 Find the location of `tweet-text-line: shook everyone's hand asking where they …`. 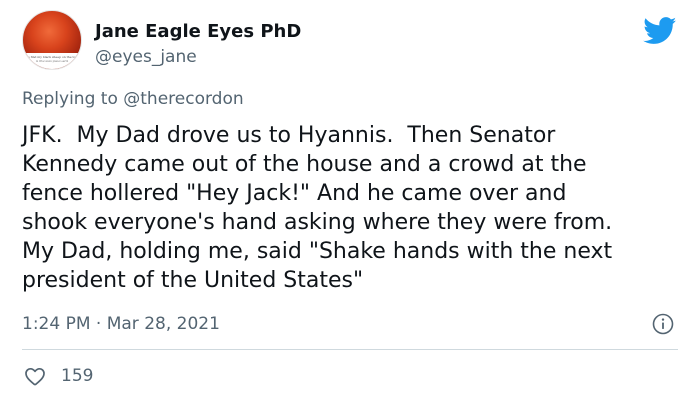

tweet-text-line: shook everyone's hand asking where they … is located at coordinates (317, 222).